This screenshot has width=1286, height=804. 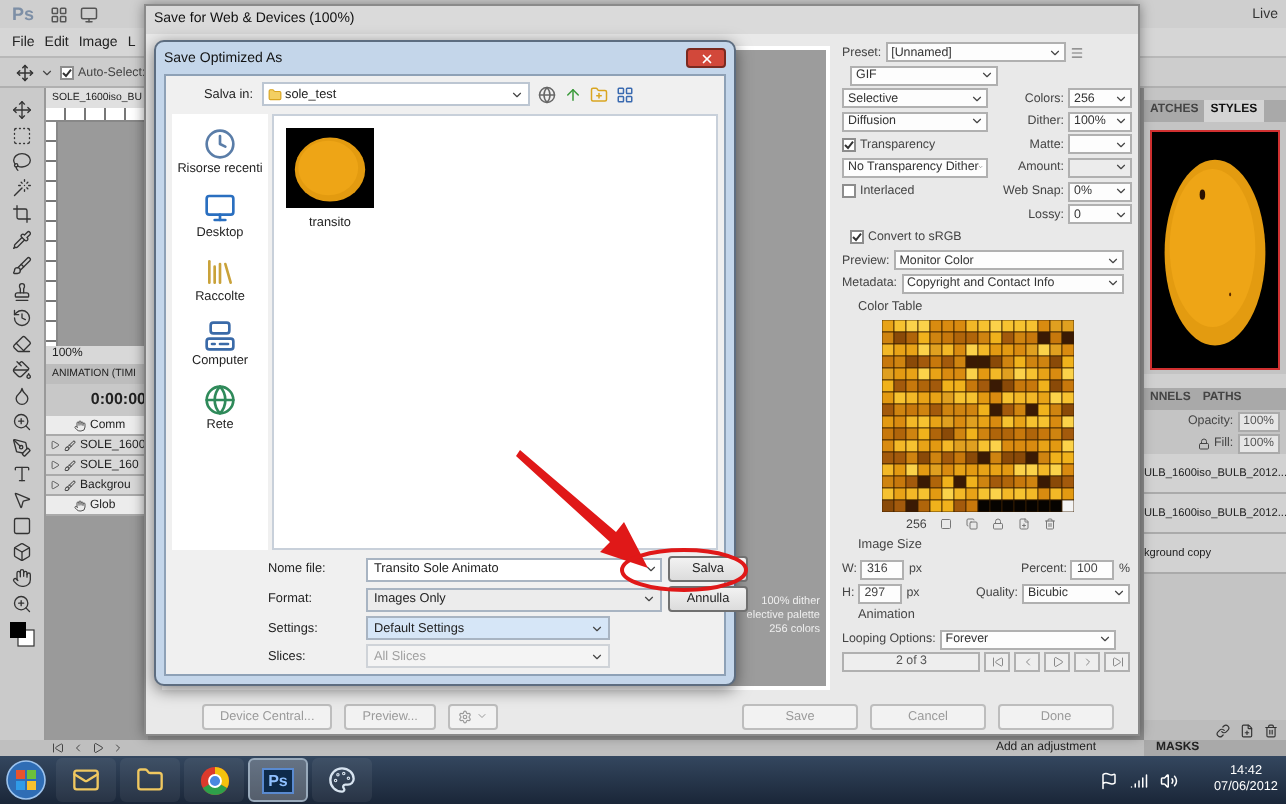 I want to click on color-swatches-icon, so click(x=22, y=634).